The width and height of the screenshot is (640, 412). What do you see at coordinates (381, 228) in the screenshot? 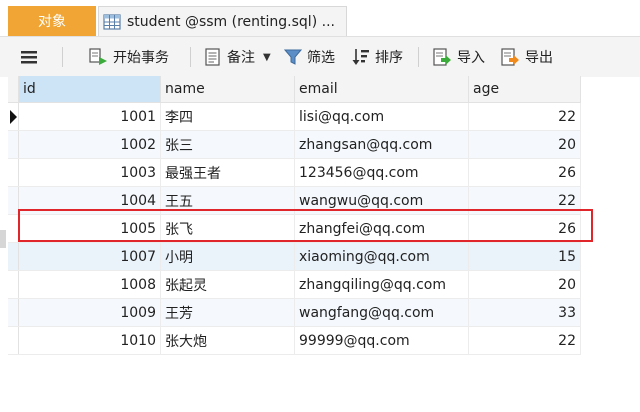
I see `cell-email: zhangfei@qq.com` at bounding box center [381, 228].